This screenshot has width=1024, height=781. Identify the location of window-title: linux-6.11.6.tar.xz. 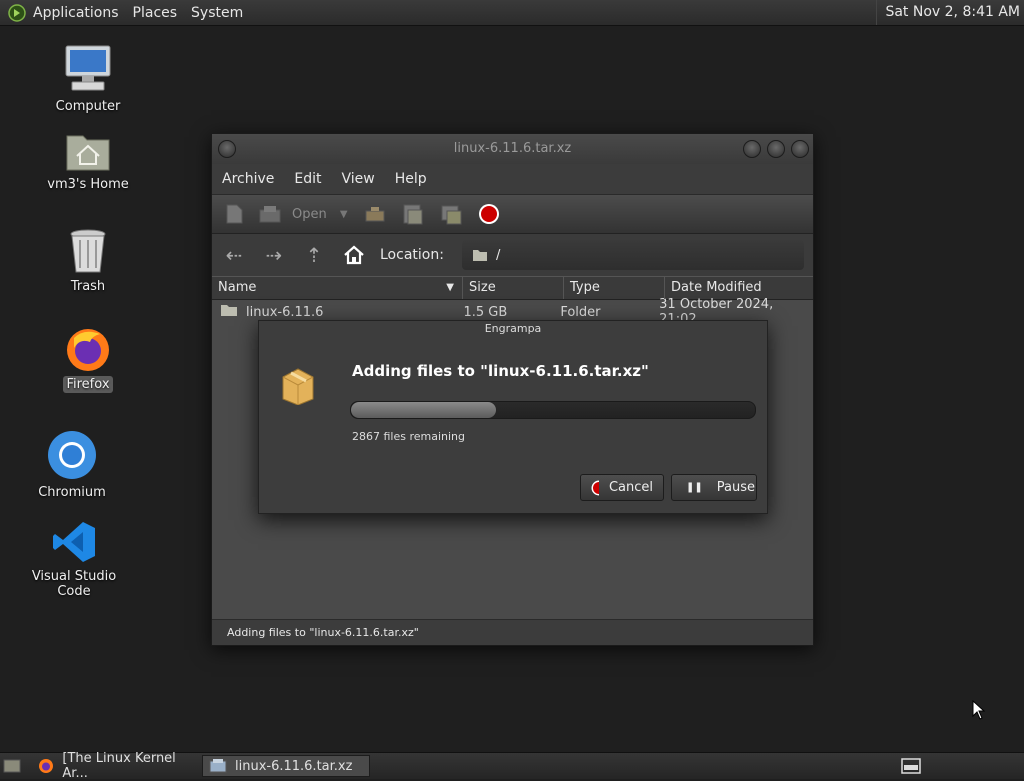
(512, 148).